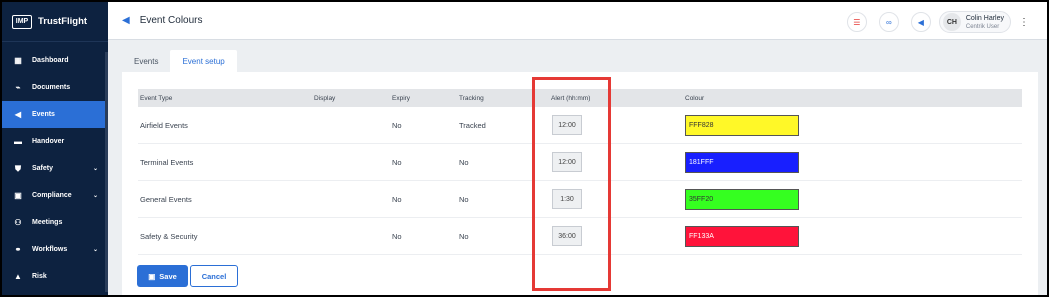 Image resolution: width=1049 pixels, height=297 pixels. Describe the element at coordinates (203, 61) in the screenshot. I see `tab-event-setup: Event setup` at that location.